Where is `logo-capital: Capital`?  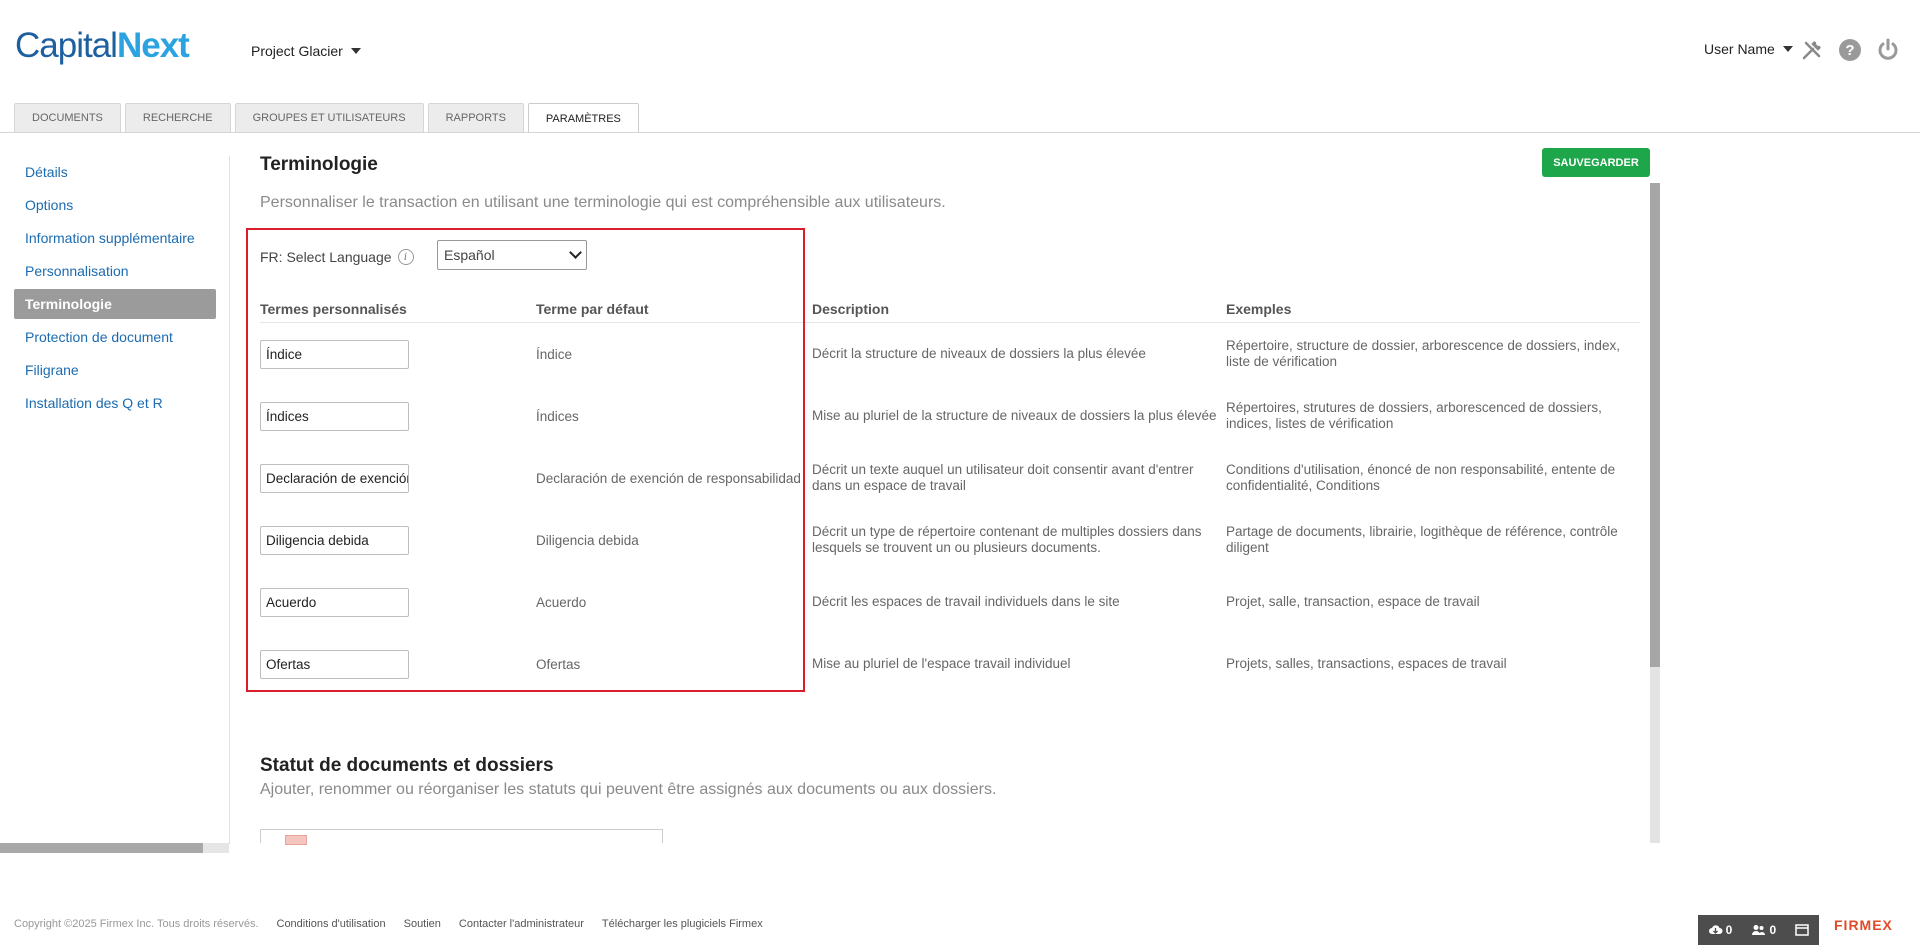 logo-capital: Capital is located at coordinates (66, 45).